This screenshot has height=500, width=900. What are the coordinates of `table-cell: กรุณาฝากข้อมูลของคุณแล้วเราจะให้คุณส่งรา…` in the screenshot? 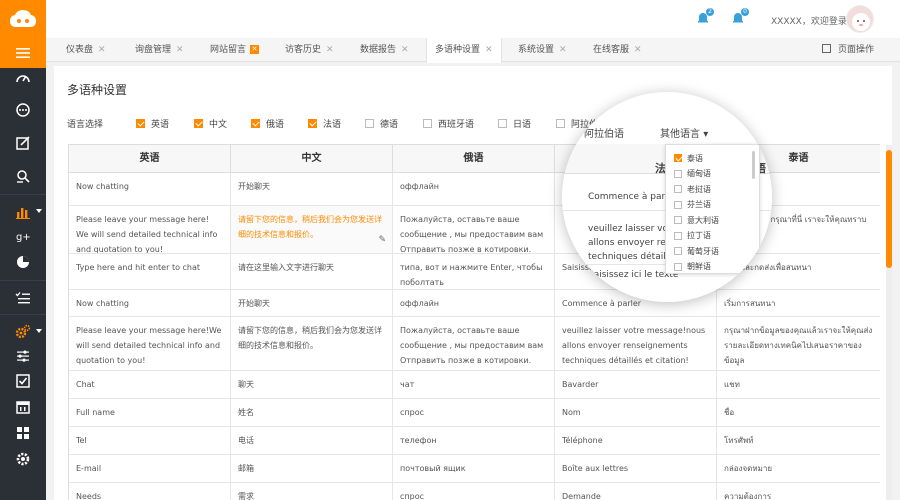 It's located at (798, 344).